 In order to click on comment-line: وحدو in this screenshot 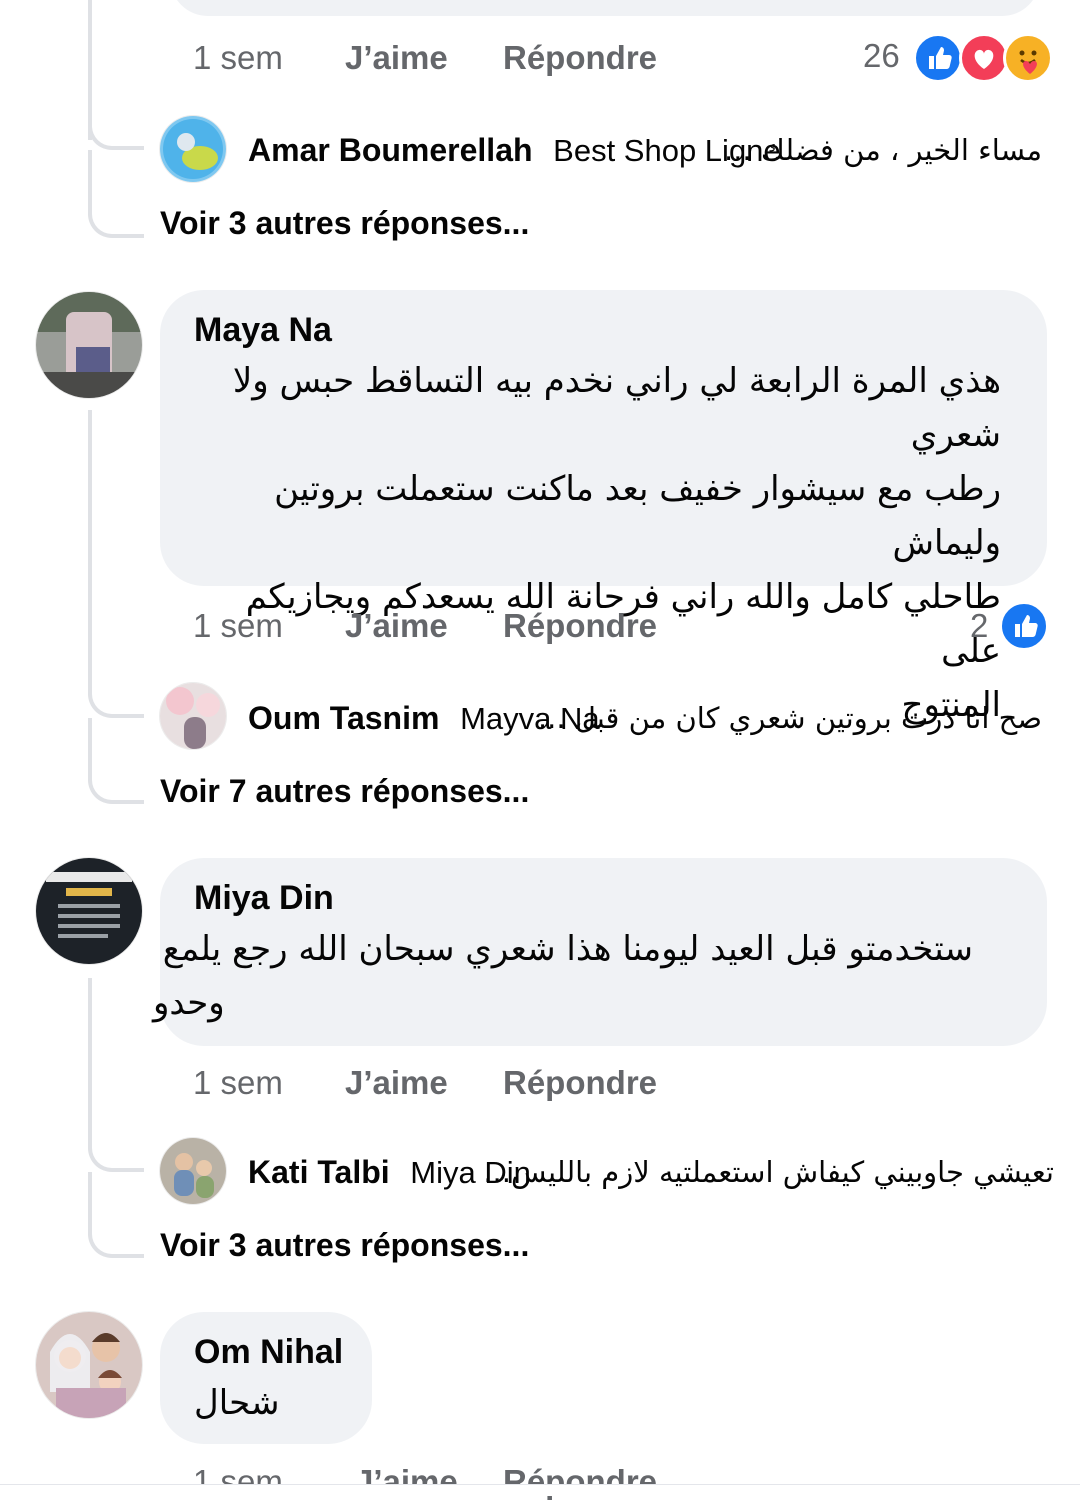, I will do `click(189, 1003)`.